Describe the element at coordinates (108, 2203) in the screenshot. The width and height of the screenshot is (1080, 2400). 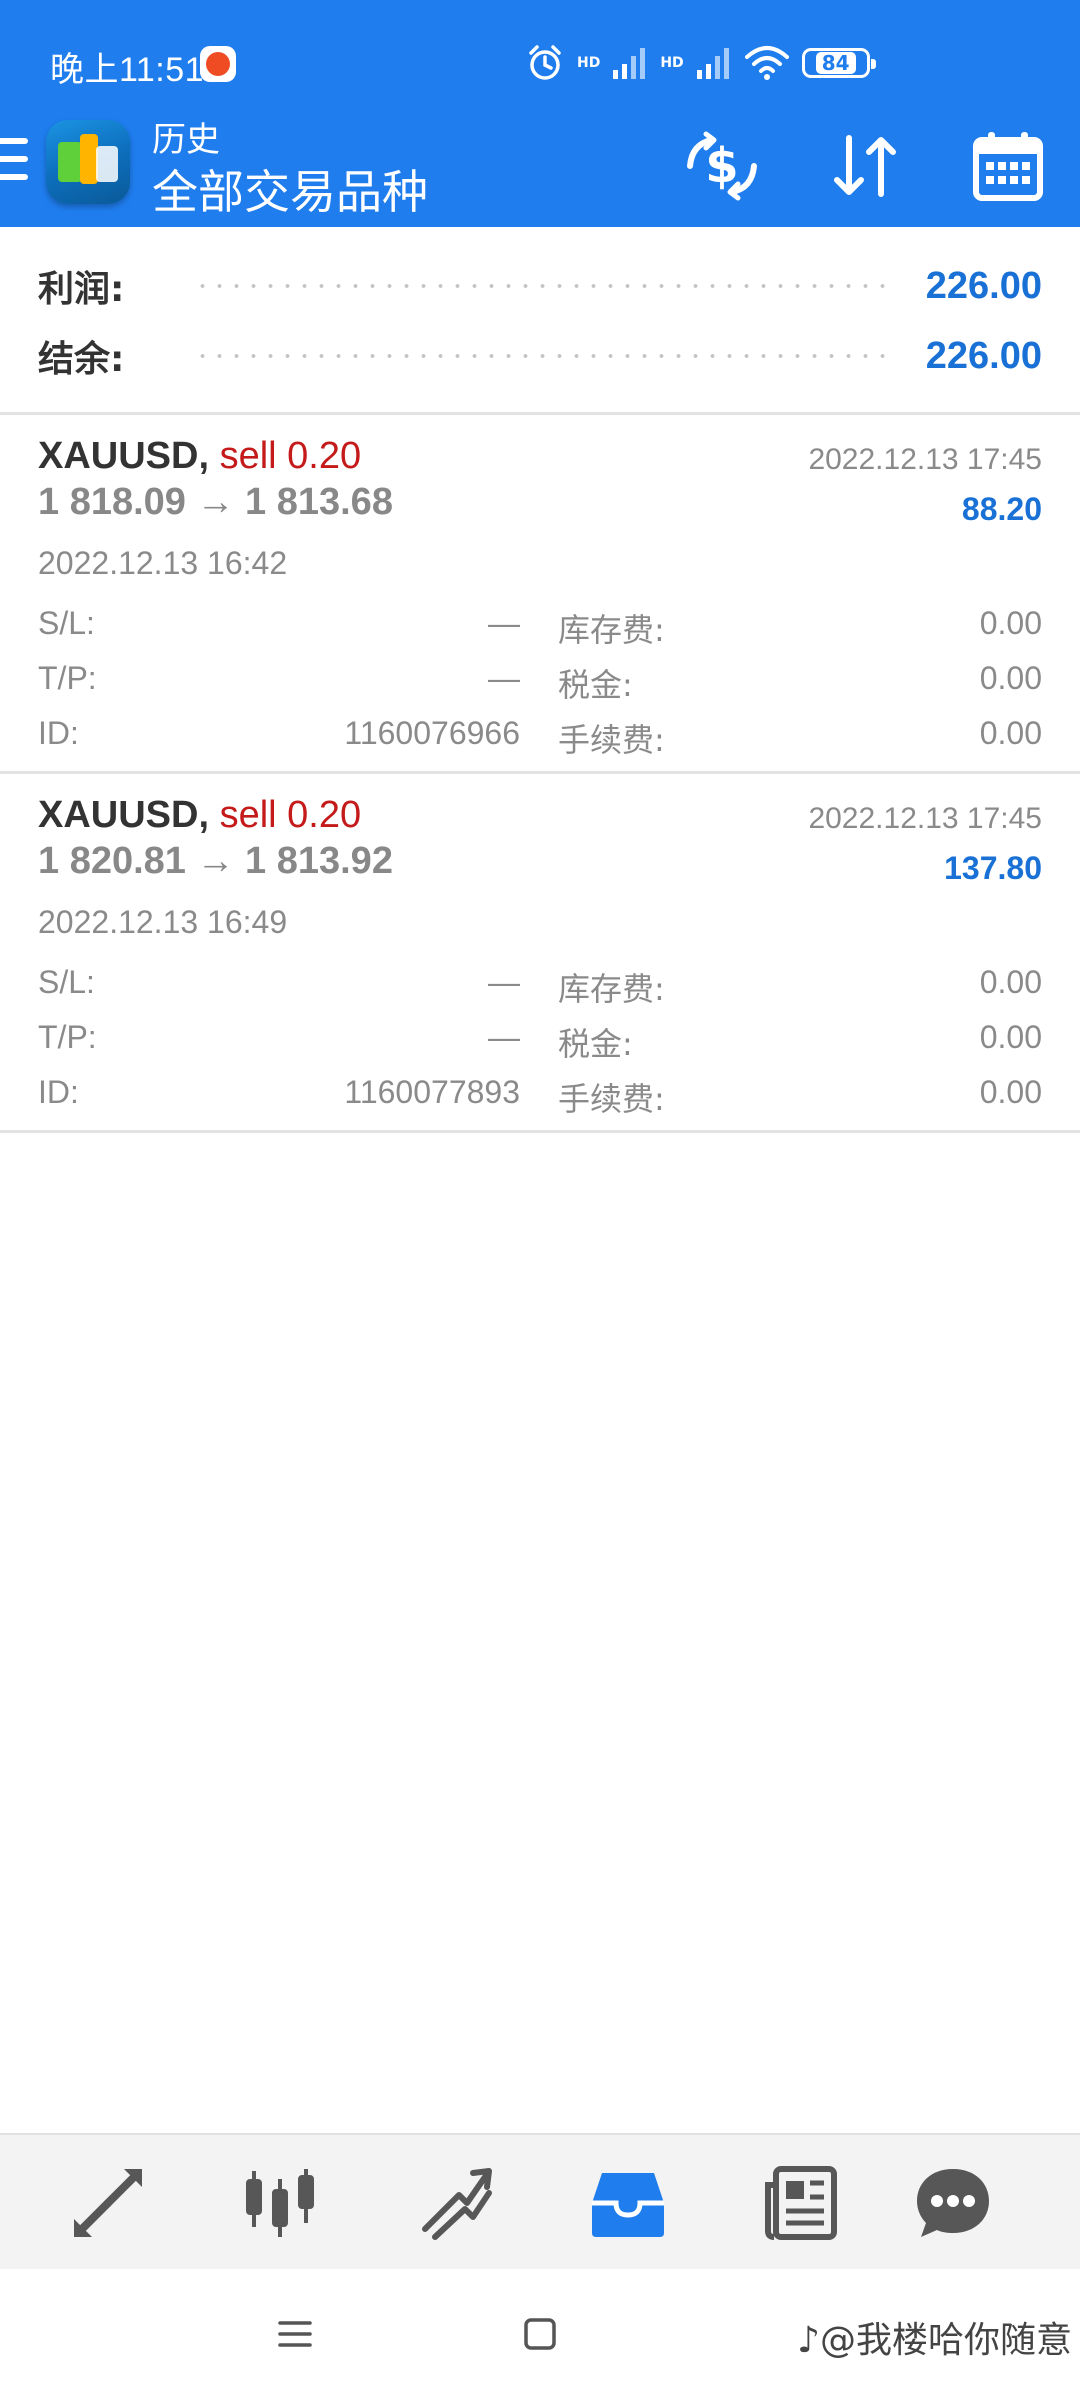
I see `quotes-icon` at that location.